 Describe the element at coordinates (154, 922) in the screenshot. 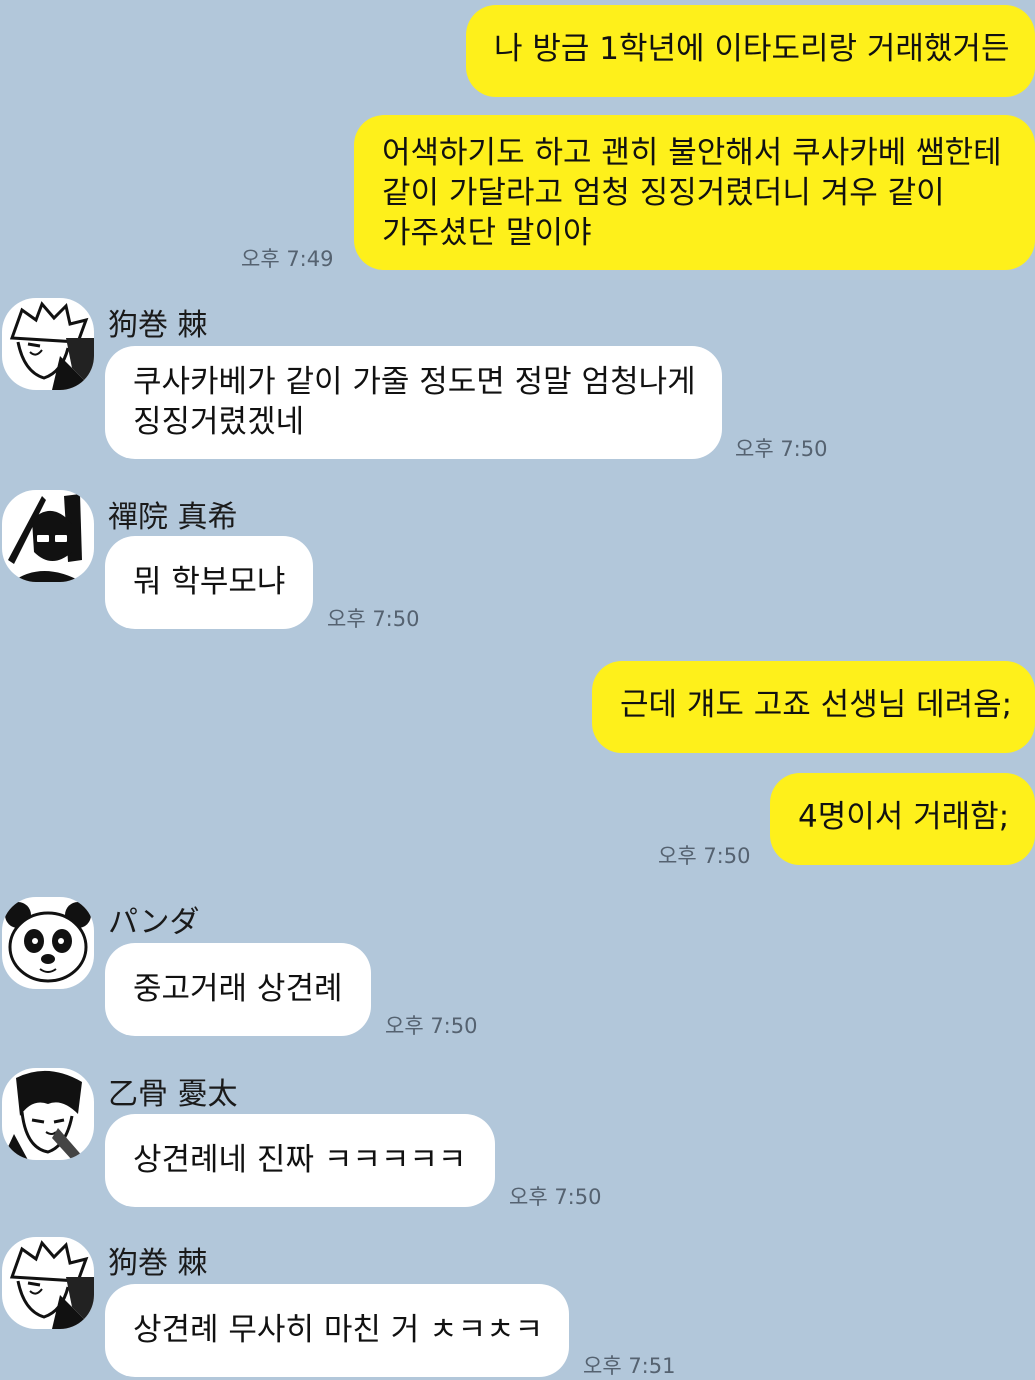

I see `sender-name: パンダ` at that location.